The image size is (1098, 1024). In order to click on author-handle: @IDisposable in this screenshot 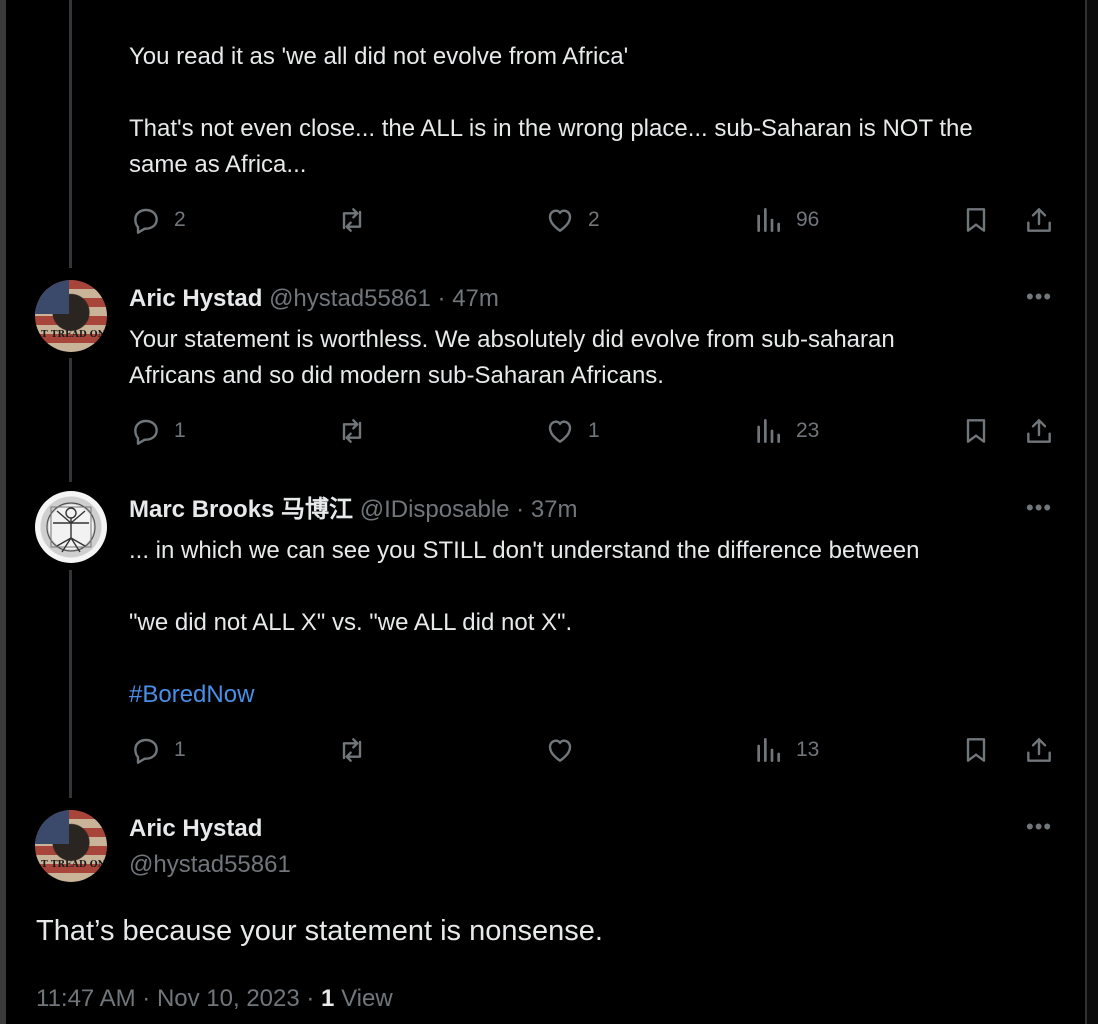, I will do `click(435, 509)`.